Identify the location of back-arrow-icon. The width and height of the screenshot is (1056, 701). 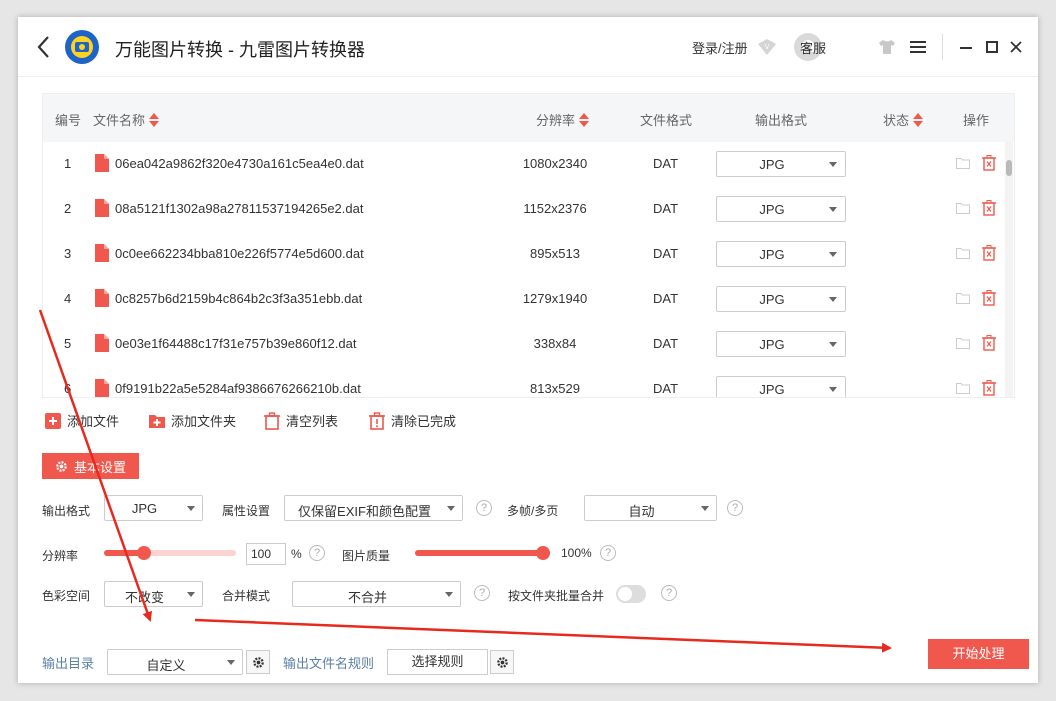
(44, 47).